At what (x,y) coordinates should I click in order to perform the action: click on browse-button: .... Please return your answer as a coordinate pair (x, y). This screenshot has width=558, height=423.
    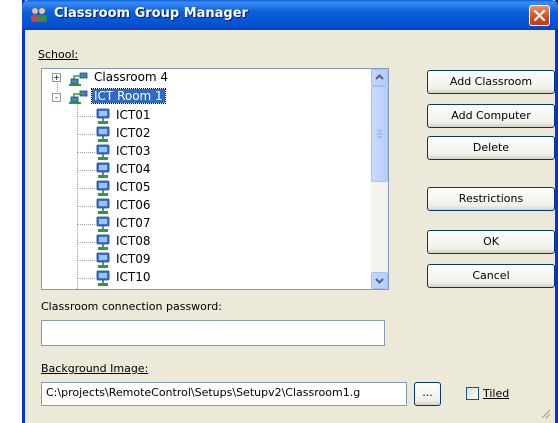
    Looking at the image, I should click on (427, 394).